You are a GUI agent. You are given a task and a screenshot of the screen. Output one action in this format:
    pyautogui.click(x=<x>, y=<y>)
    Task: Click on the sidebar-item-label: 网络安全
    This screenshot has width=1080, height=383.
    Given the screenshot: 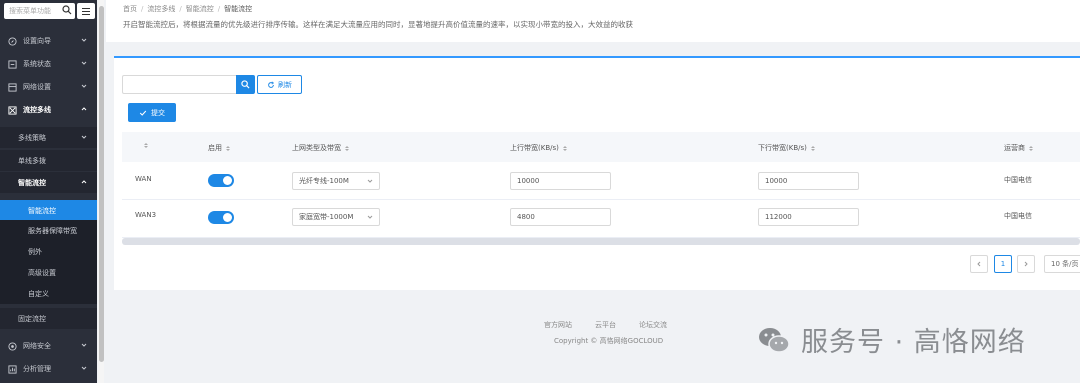 What is the action you would take?
    pyautogui.click(x=37, y=346)
    